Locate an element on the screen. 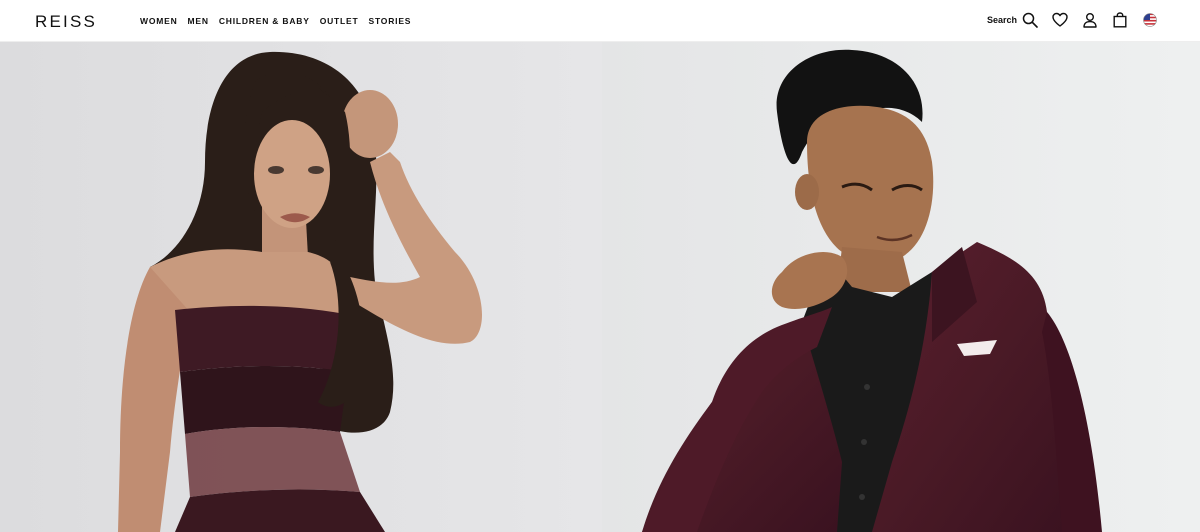  header-utilities: Search is located at coordinates (1072, 20).